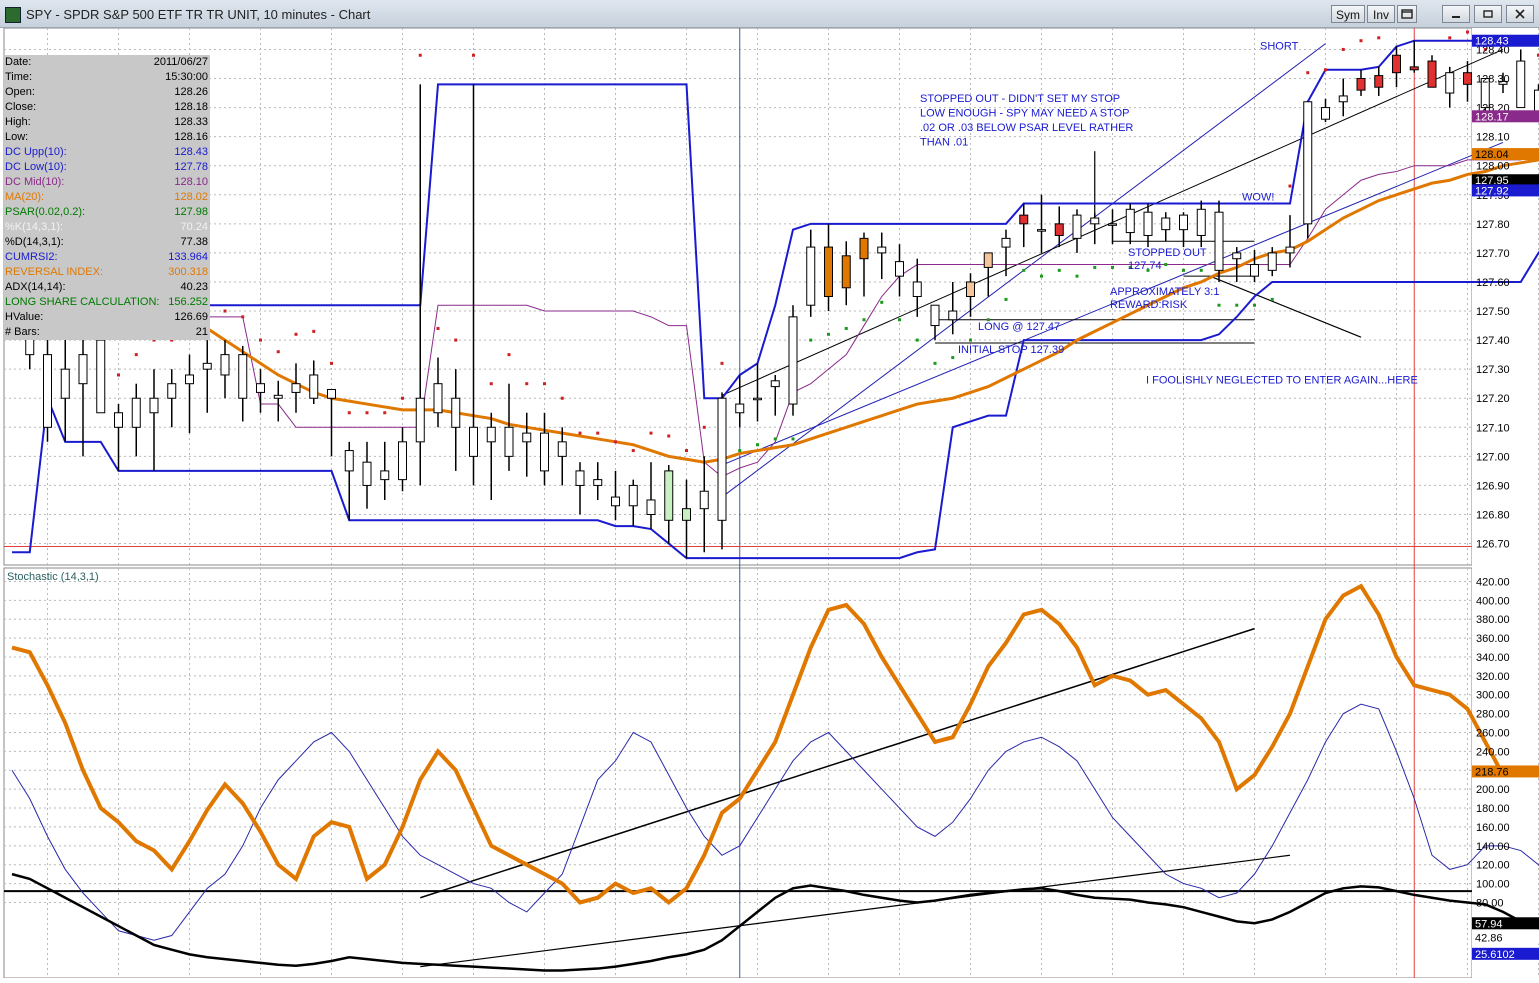 The width and height of the screenshot is (1539, 983). What do you see at coordinates (1407, 14) in the screenshot?
I see `window-menu-icon` at bounding box center [1407, 14].